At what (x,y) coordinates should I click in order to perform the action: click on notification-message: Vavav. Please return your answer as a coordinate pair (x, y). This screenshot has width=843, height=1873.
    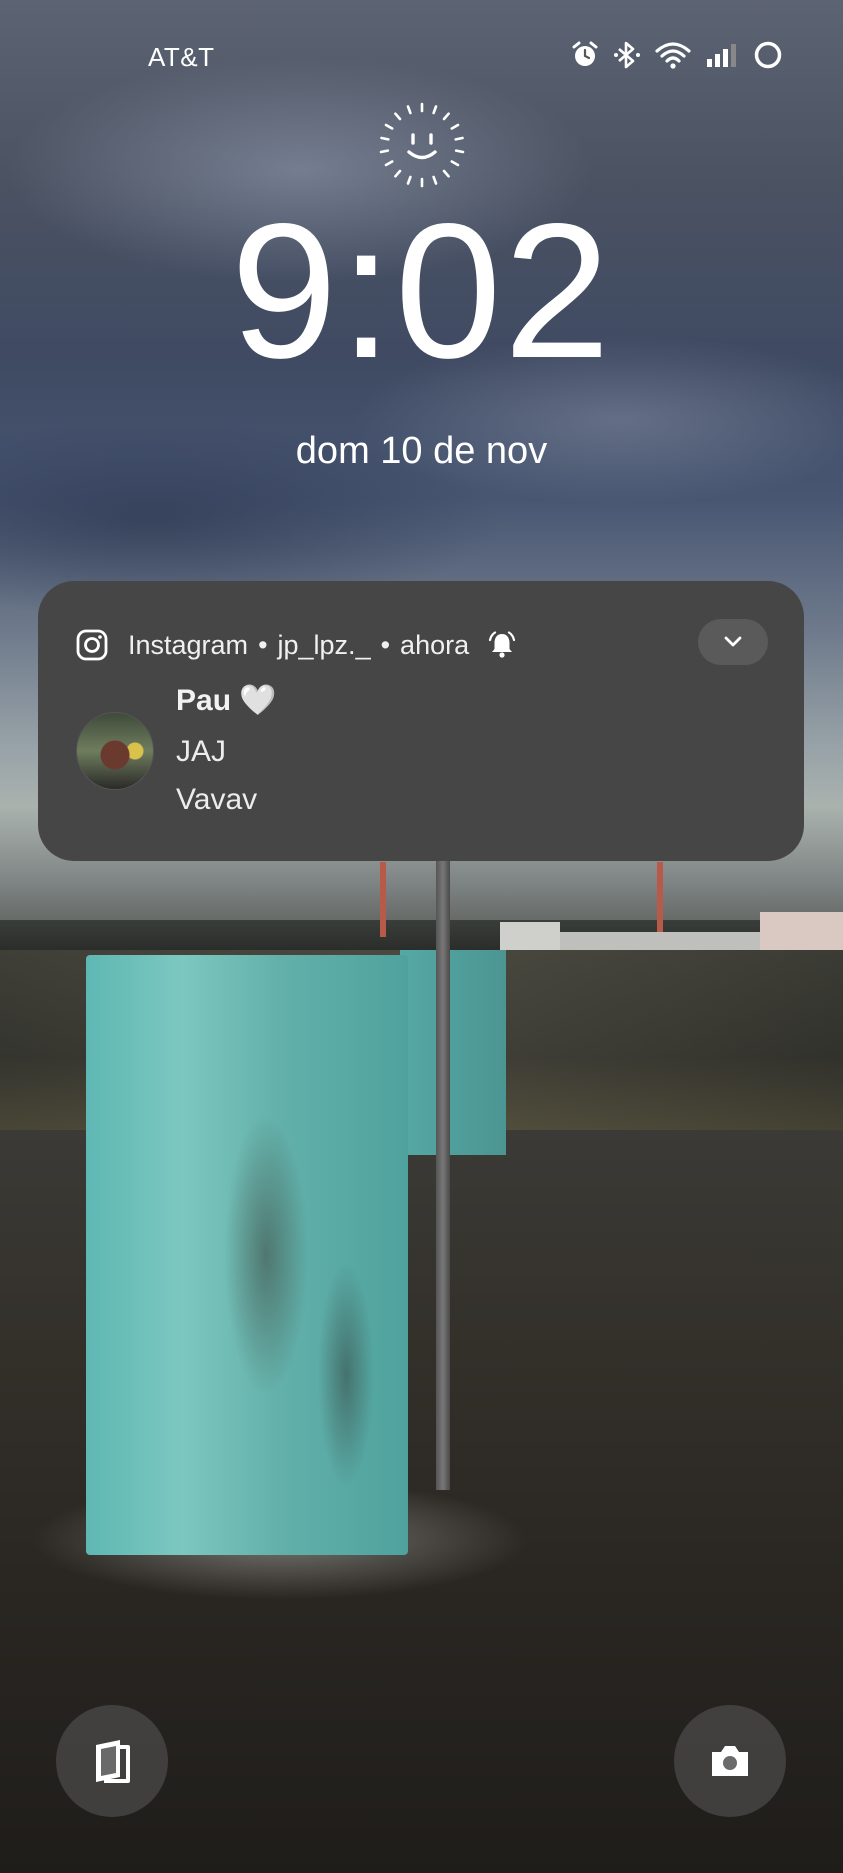
    Looking at the image, I should click on (217, 799).